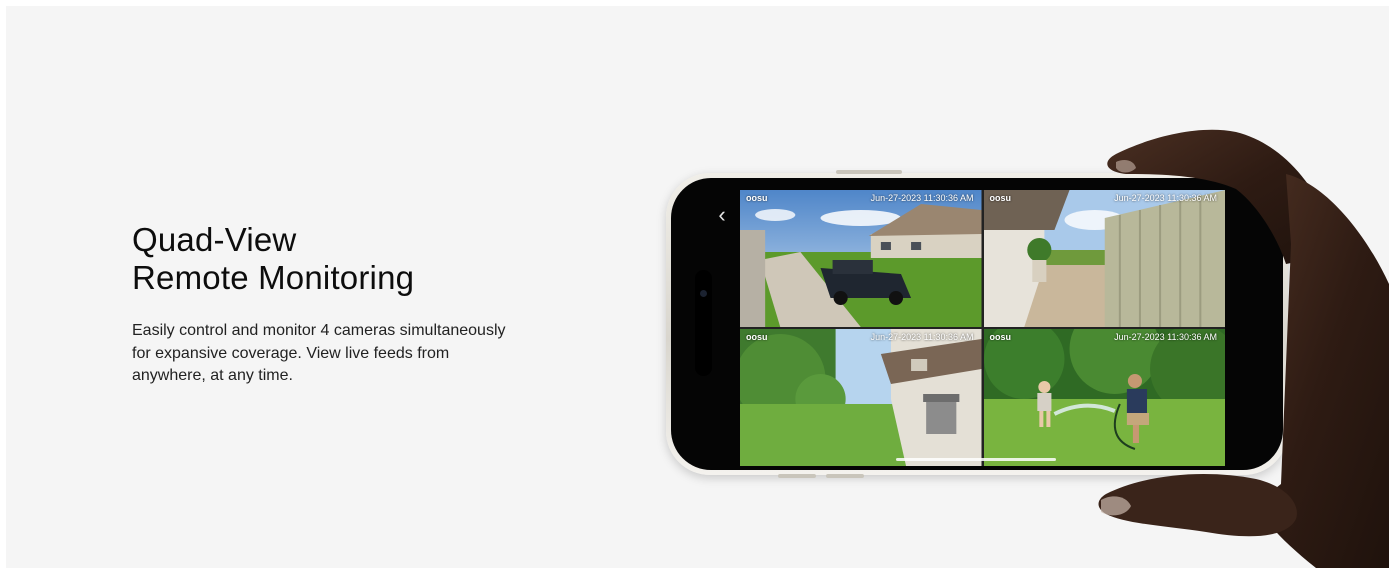  Describe the element at coordinates (976, 459) in the screenshot. I see `home-indicator` at that location.